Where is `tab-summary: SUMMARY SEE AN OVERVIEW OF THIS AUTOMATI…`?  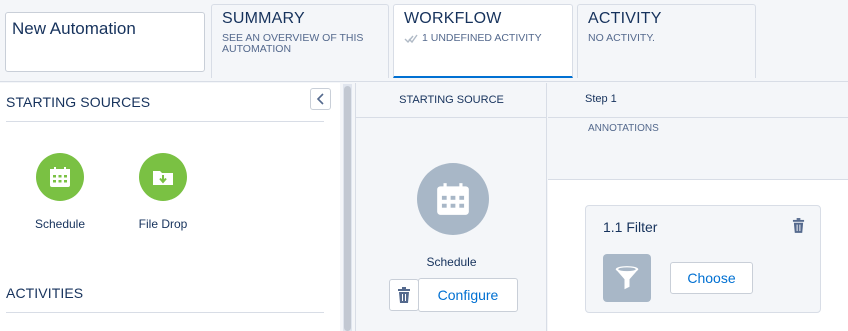
tab-summary: SUMMARY SEE AN OVERVIEW OF THIS AUTOMATI… is located at coordinates (300, 41).